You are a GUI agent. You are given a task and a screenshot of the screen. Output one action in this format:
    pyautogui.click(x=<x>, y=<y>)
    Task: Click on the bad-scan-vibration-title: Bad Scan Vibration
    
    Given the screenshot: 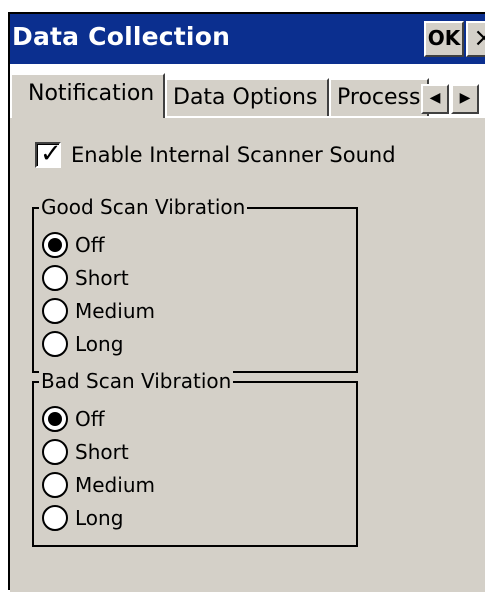 What is the action you would take?
    pyautogui.click(x=136, y=381)
    